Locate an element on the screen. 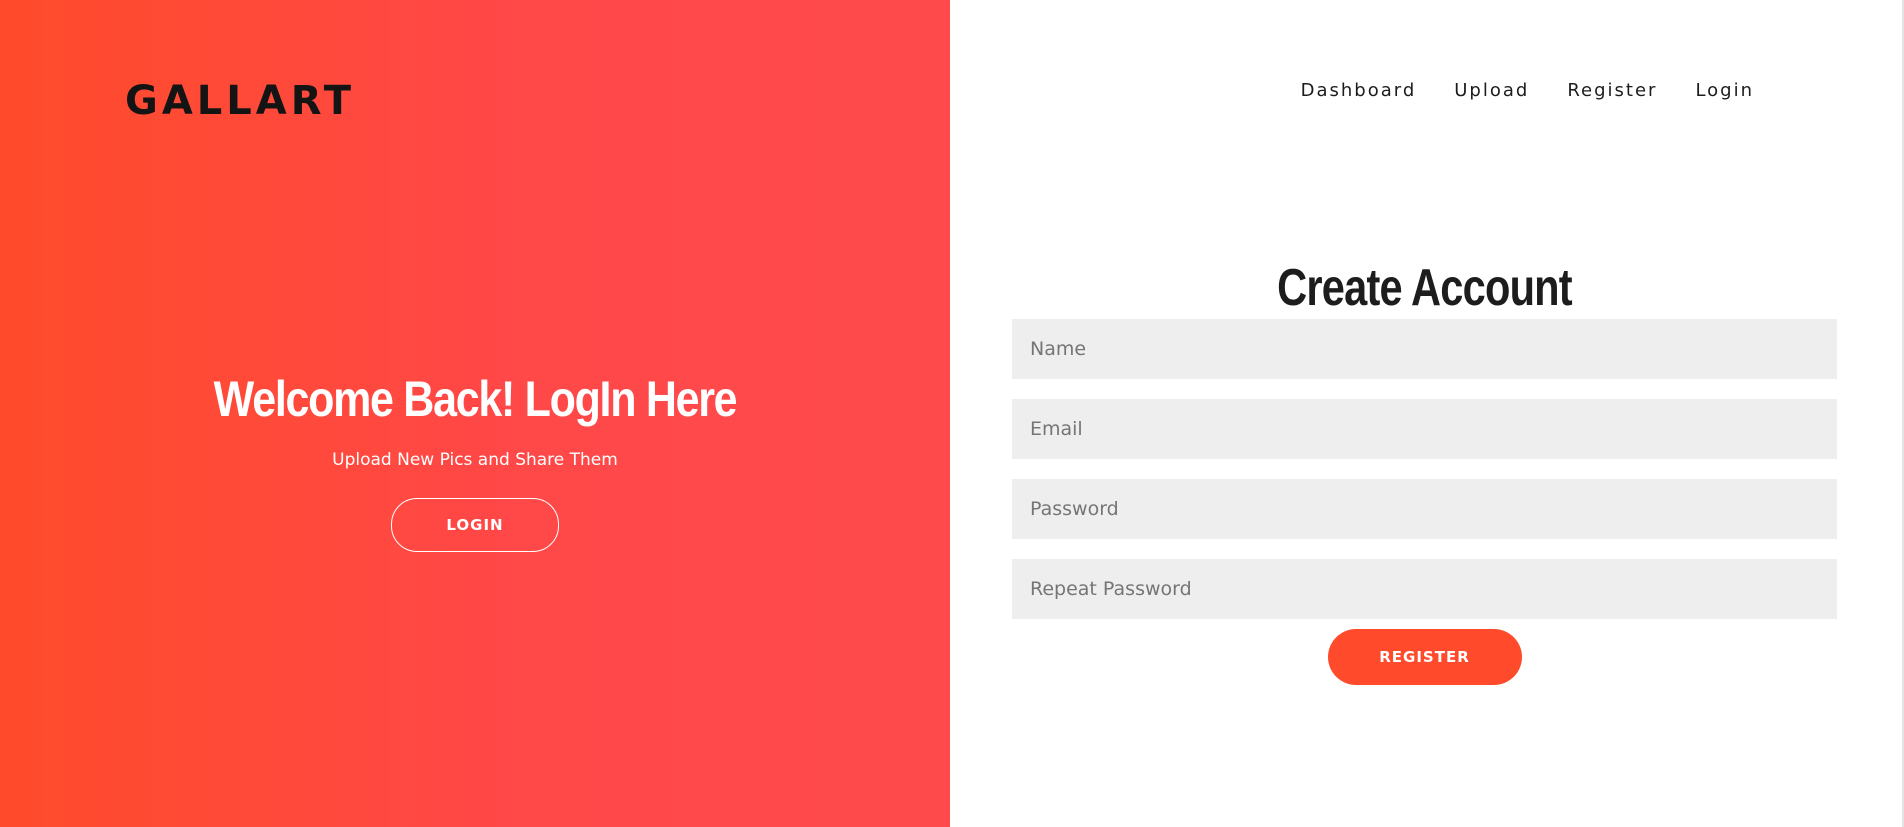 The image size is (1904, 827). register-button-row: REGISTER is located at coordinates (1424, 657).